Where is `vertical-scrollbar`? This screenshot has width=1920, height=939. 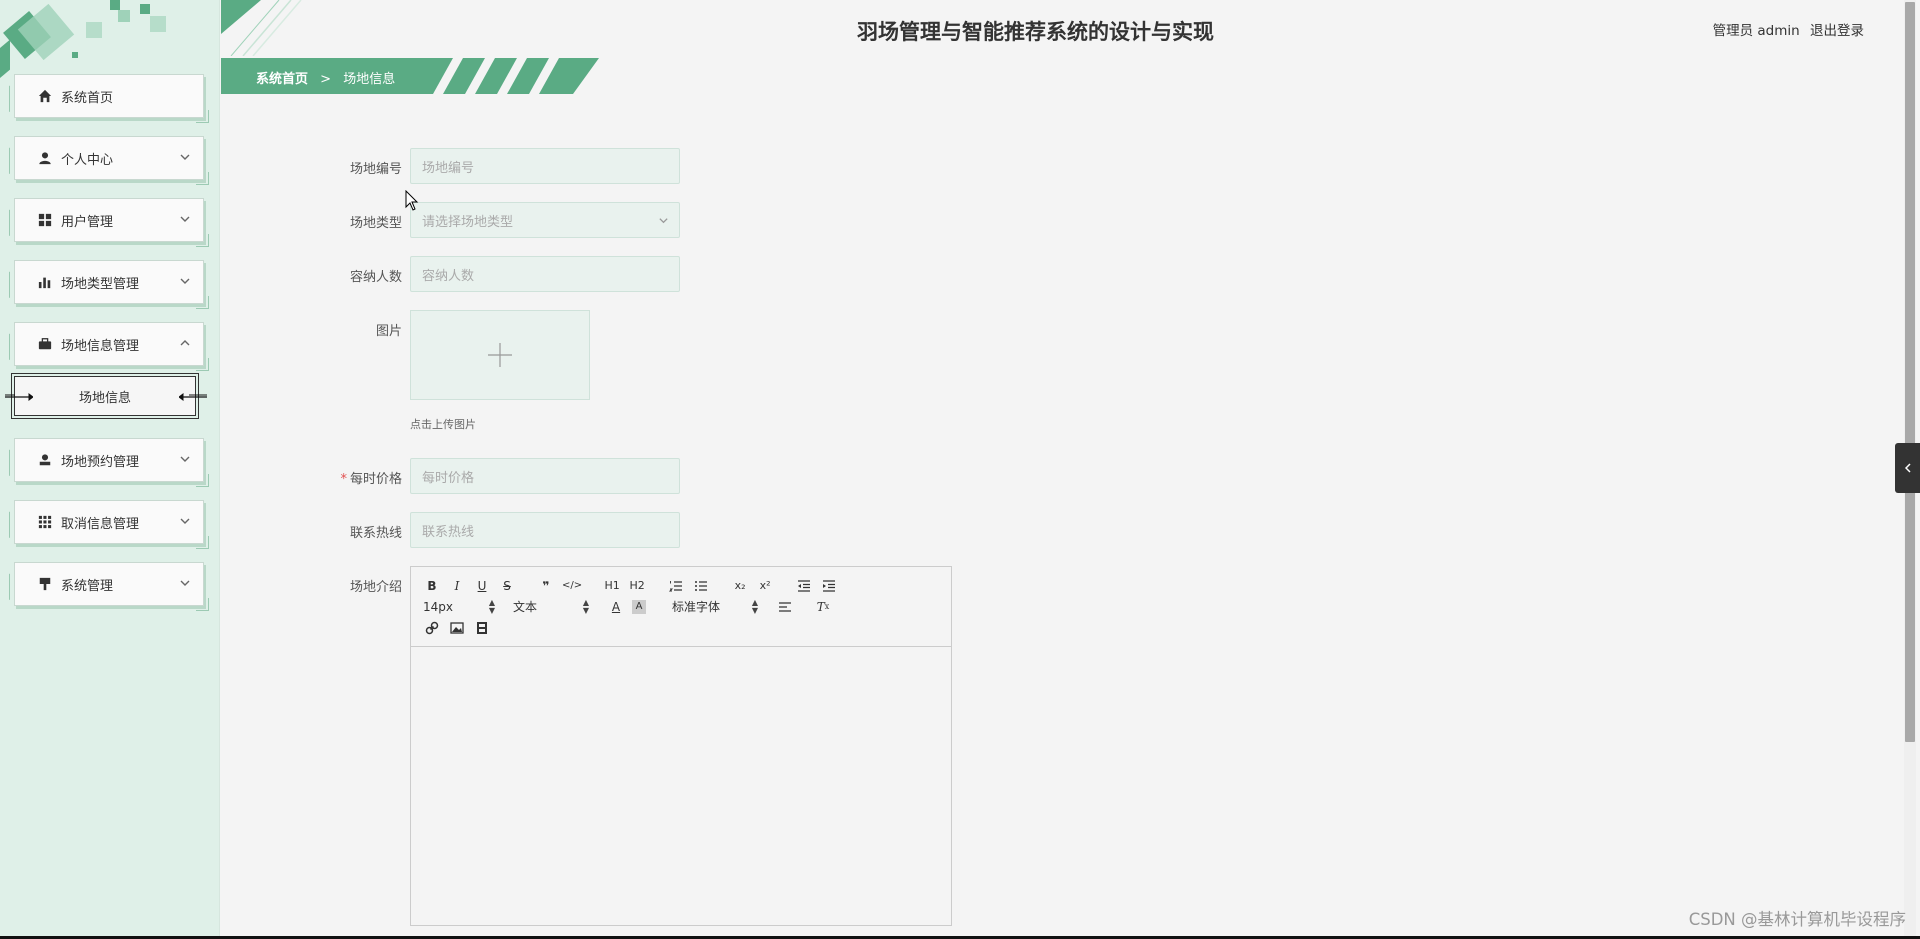 vertical-scrollbar is located at coordinates (1910, 372).